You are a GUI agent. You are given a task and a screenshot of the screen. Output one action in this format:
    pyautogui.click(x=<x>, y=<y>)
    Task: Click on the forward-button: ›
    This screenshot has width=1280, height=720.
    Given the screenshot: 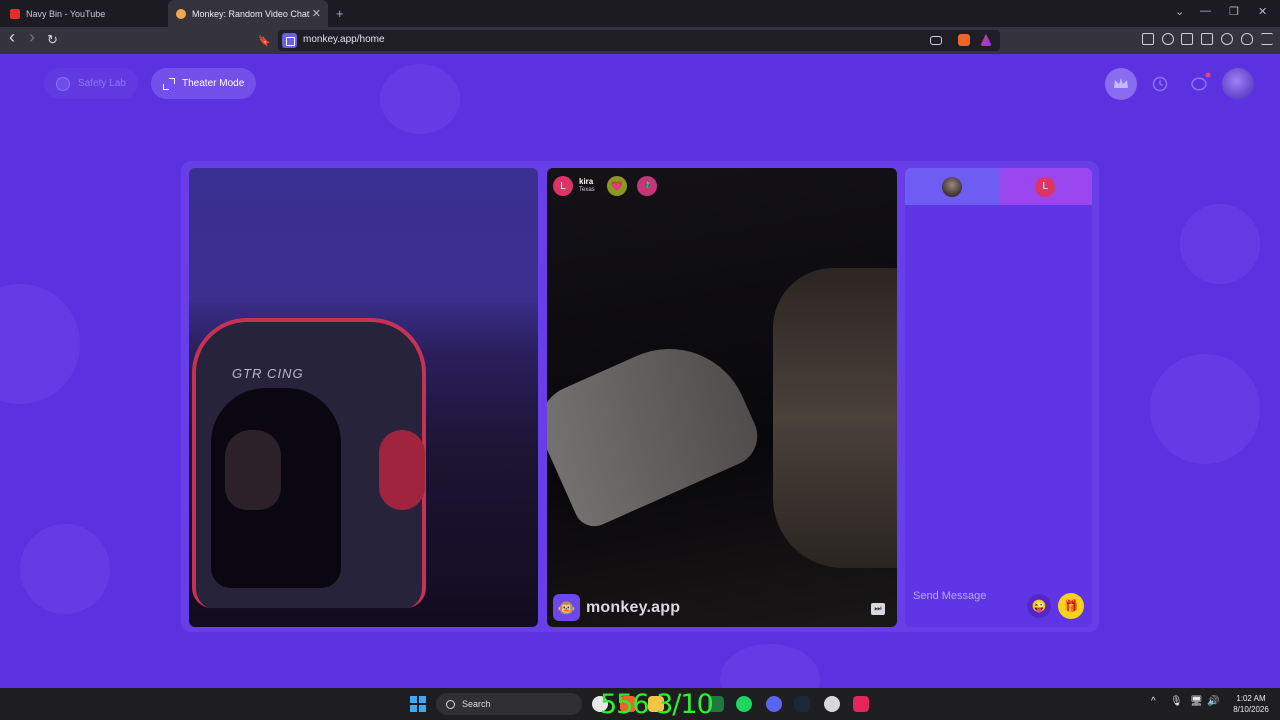 What is the action you would take?
    pyautogui.click(x=32, y=37)
    